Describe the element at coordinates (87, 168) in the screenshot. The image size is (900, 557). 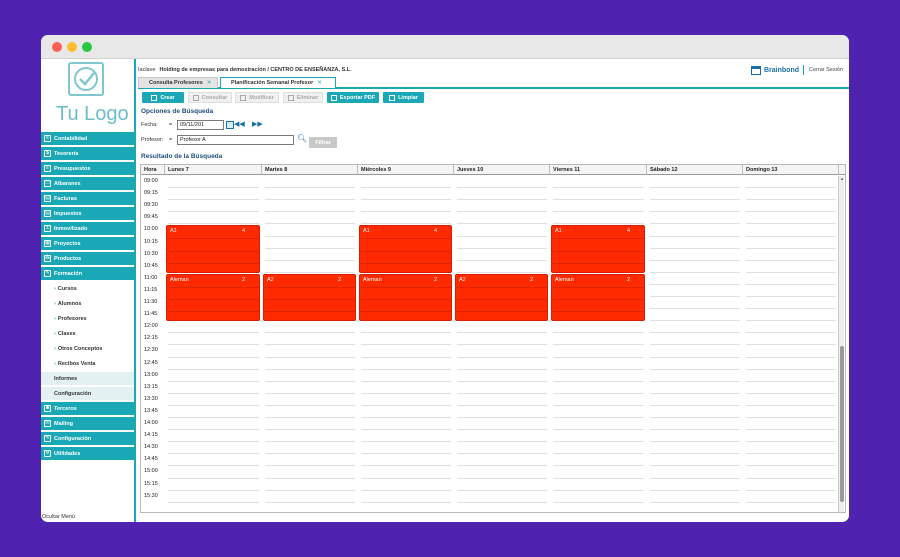
I see `sidebar-item-presupuestos: ≡ Presupuestos` at that location.